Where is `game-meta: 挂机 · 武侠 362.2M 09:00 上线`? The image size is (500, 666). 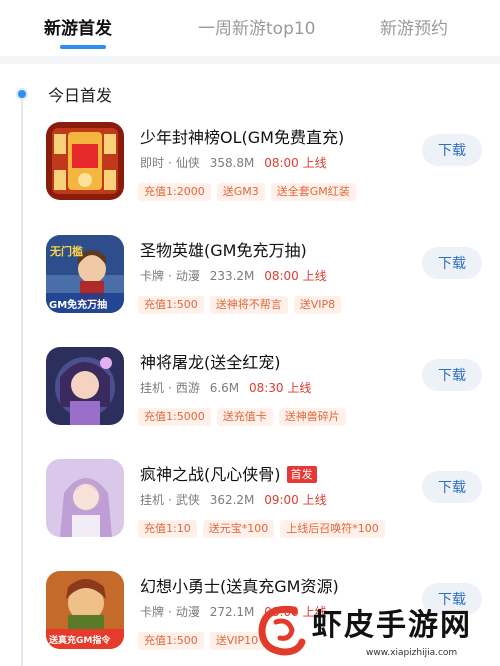
game-meta: 挂机 · 武侠 362.2M 09:00 上线 is located at coordinates (233, 500).